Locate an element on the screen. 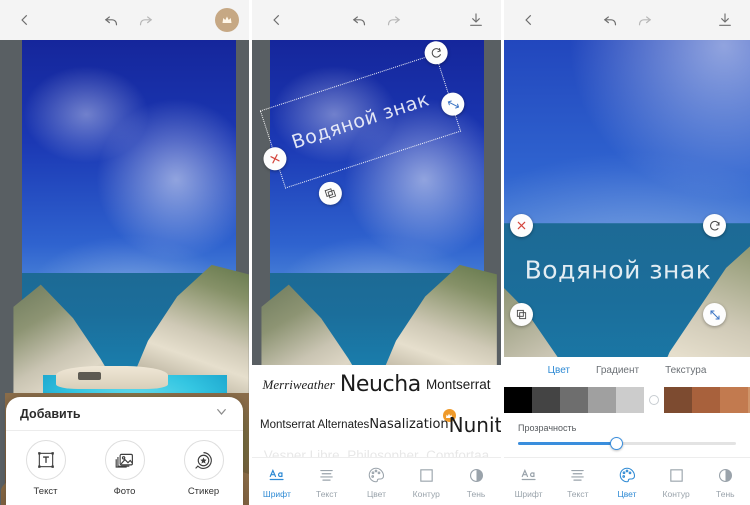  add-bottom-sheet: Добавить Текст Фото Стикер is located at coordinates (124, 451).